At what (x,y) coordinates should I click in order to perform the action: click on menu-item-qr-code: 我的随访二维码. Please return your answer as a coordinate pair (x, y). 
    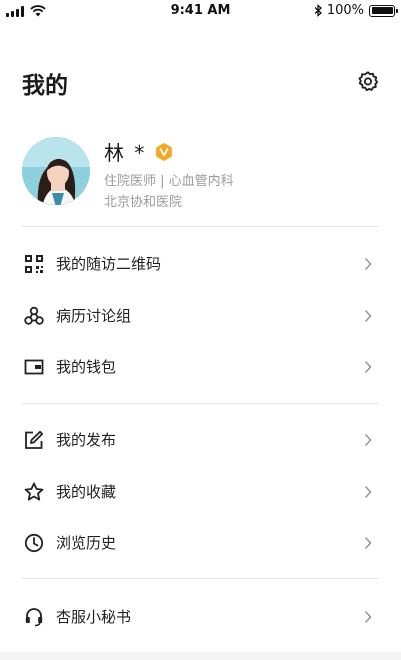
    Looking at the image, I should click on (200, 263).